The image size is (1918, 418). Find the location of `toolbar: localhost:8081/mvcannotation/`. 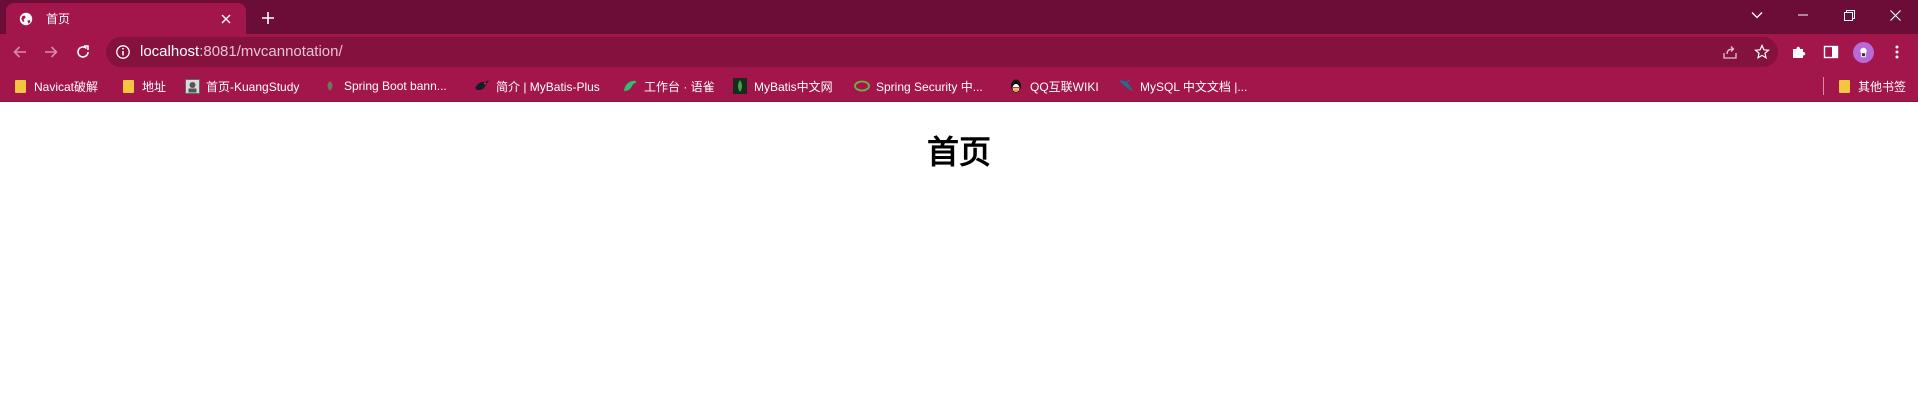

toolbar: localhost:8081/mvcannotation/ is located at coordinates (959, 52).